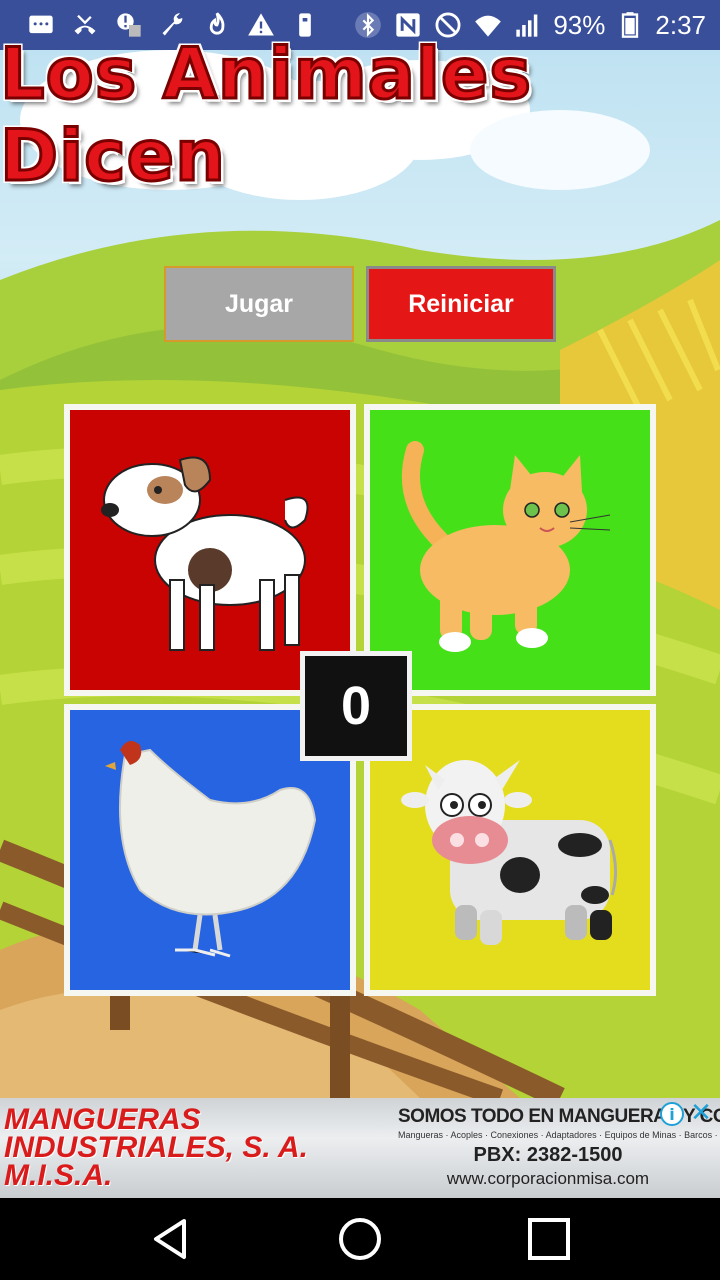  I want to click on home-icon, so click(360, 1239).